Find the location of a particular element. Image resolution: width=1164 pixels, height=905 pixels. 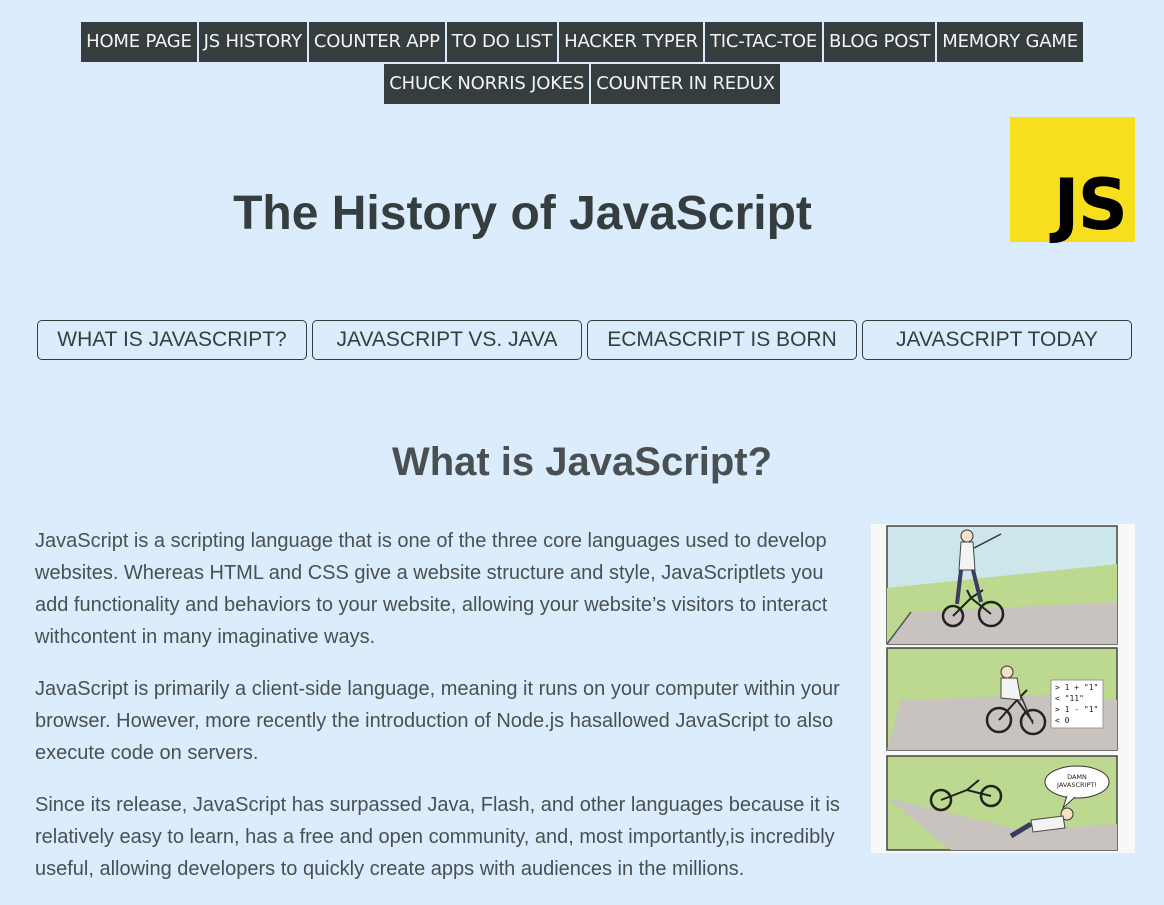

nav-memory-game: MEMORY GAME is located at coordinates (1010, 42).